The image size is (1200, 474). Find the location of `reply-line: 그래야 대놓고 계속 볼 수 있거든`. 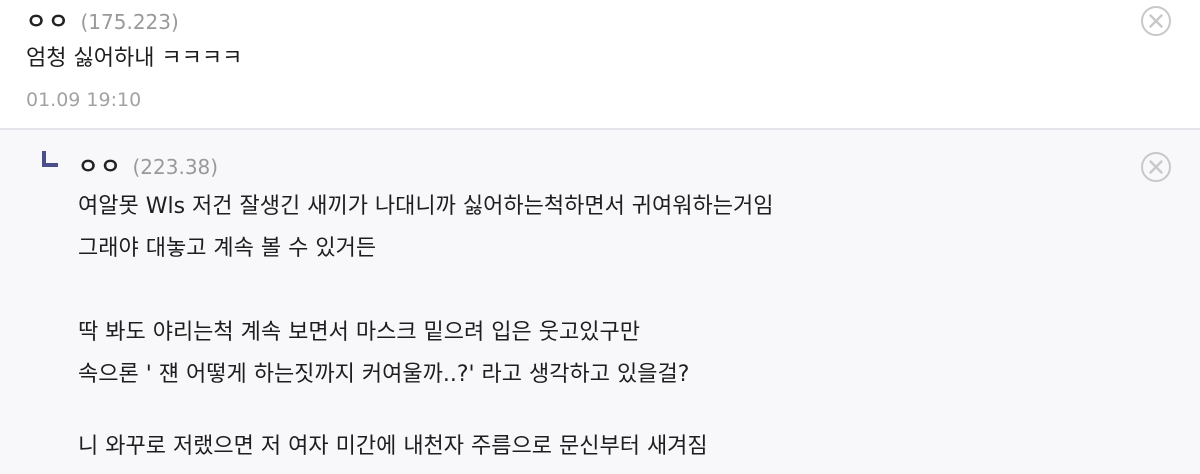

reply-line: 그래야 대놓고 계속 볼 수 있거든 is located at coordinates (227, 248).